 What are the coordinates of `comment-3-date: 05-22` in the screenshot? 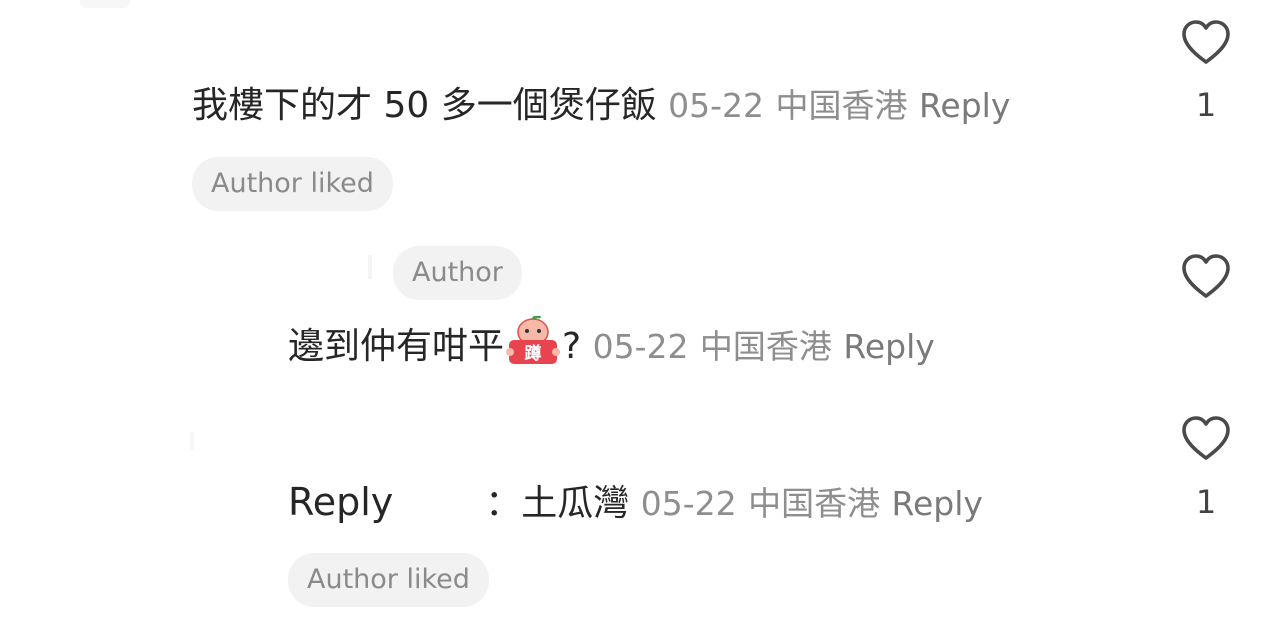 It's located at (688, 503).